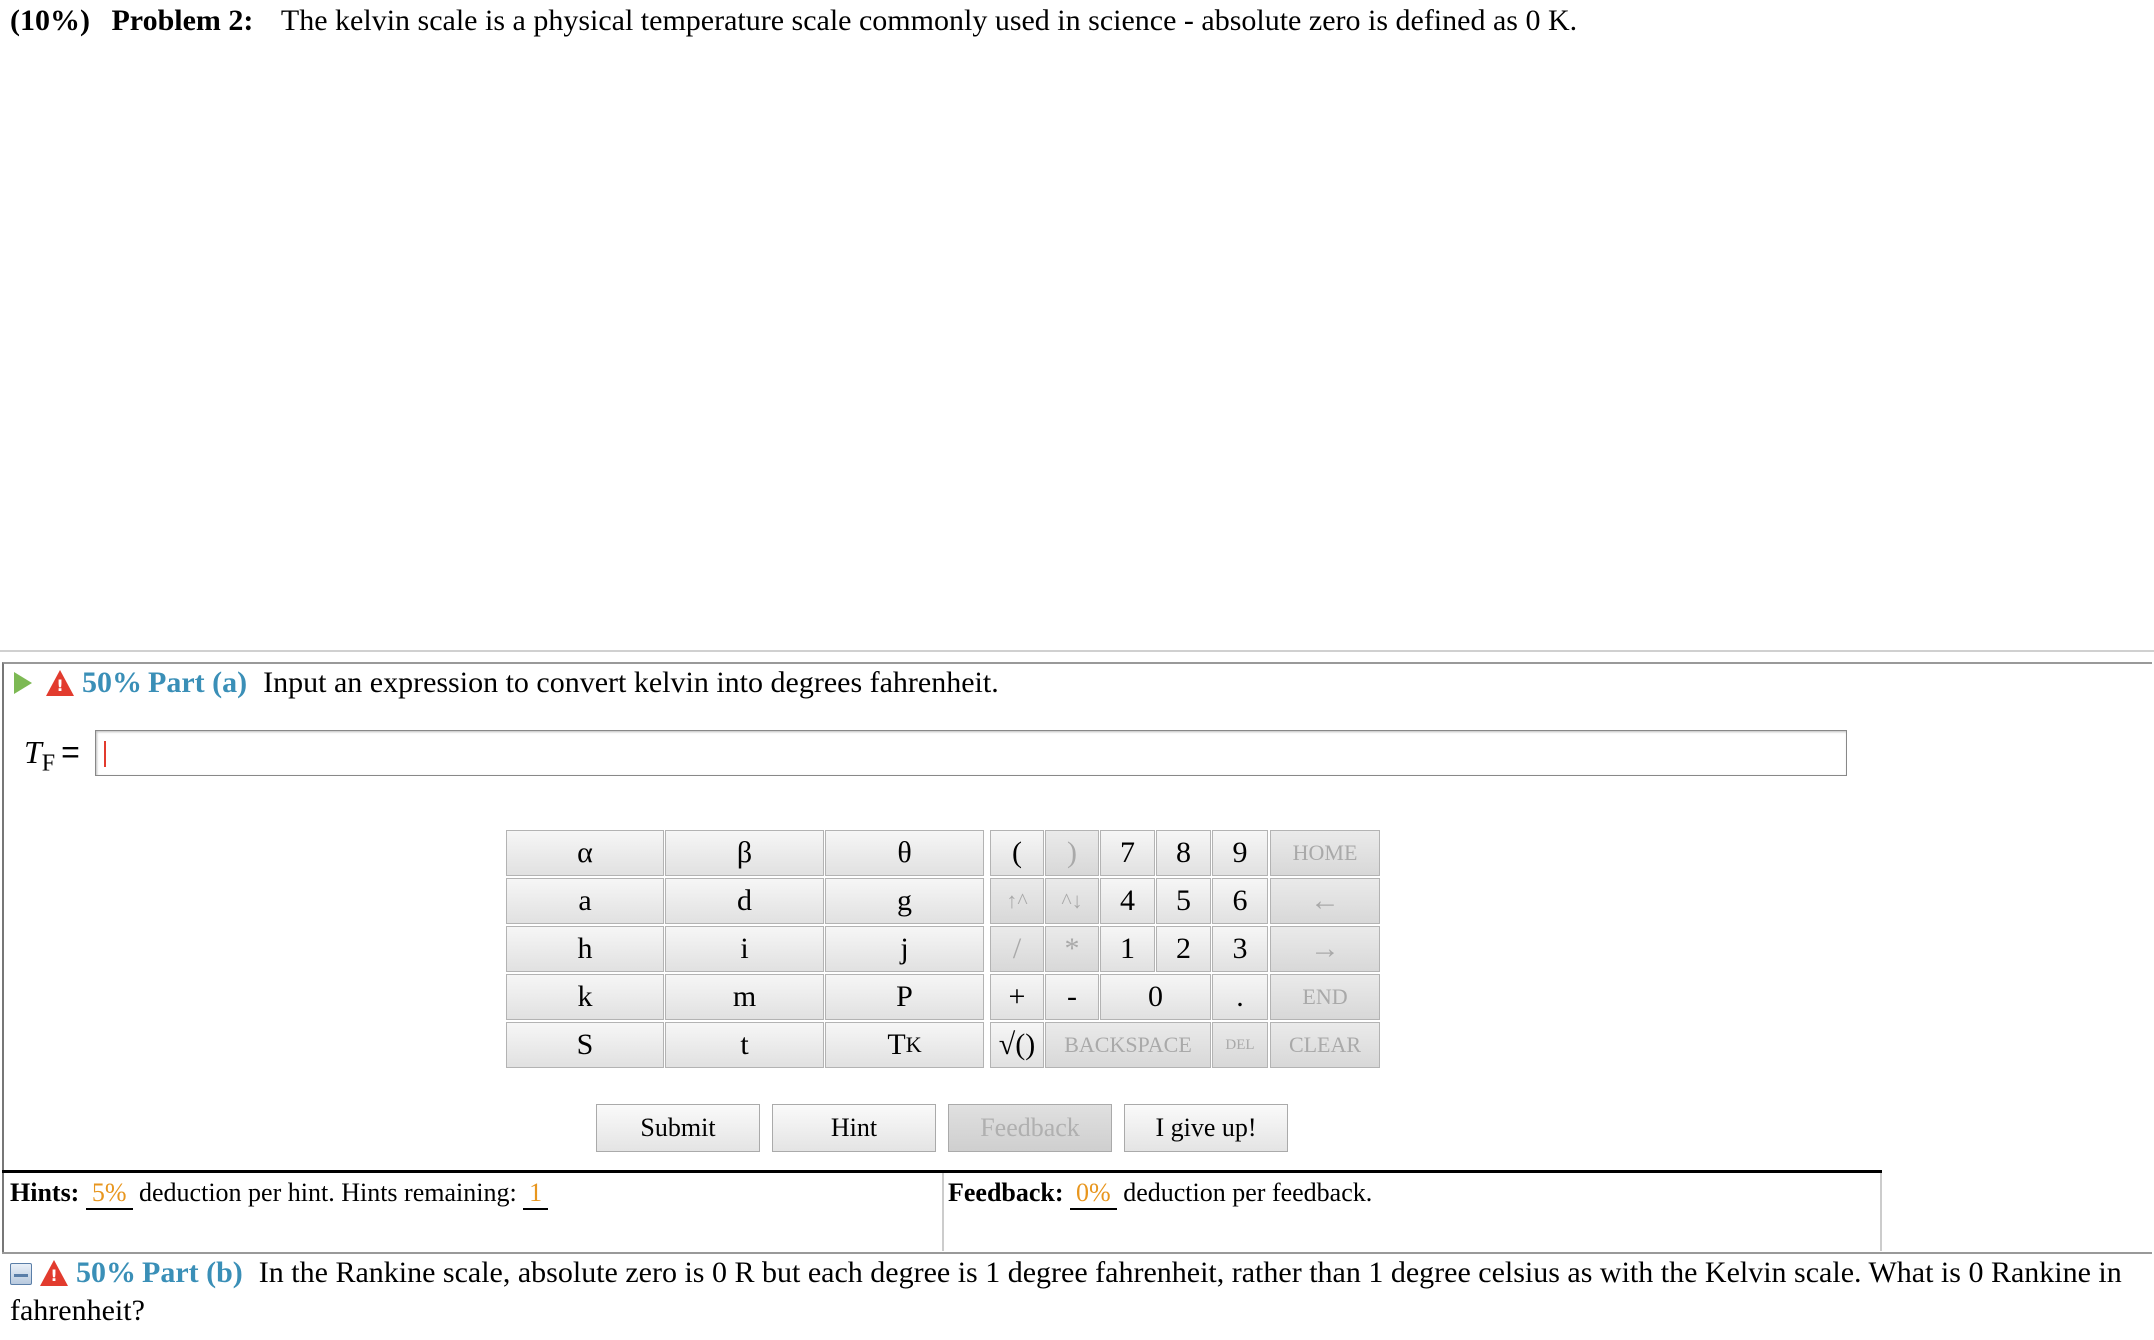 The height and width of the screenshot is (1340, 2154). What do you see at coordinates (1155, 997) in the screenshot?
I see `key-0: 0` at bounding box center [1155, 997].